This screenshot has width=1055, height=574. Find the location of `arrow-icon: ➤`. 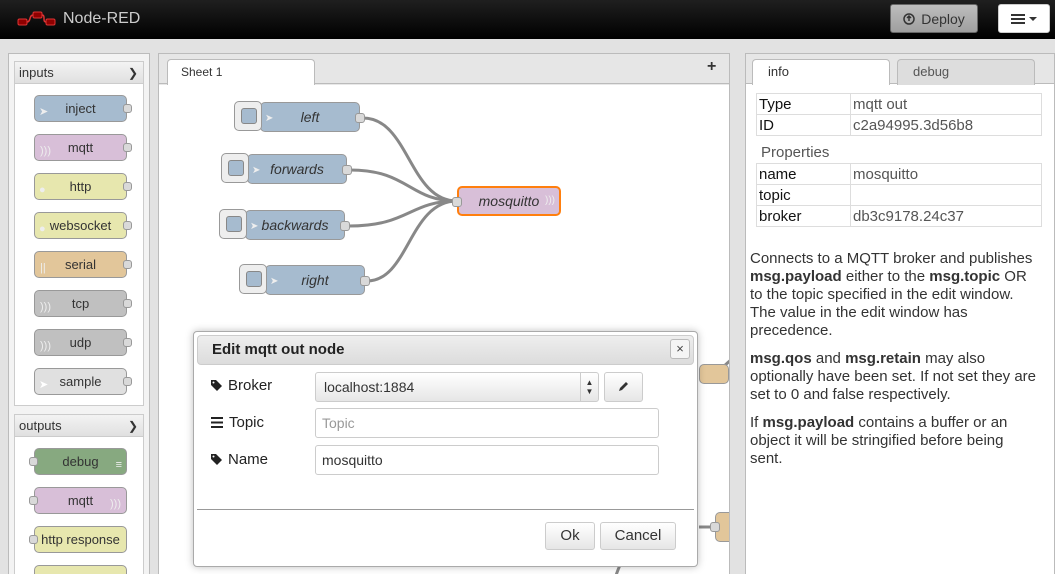

arrow-icon: ➤ is located at coordinates (44, 385).